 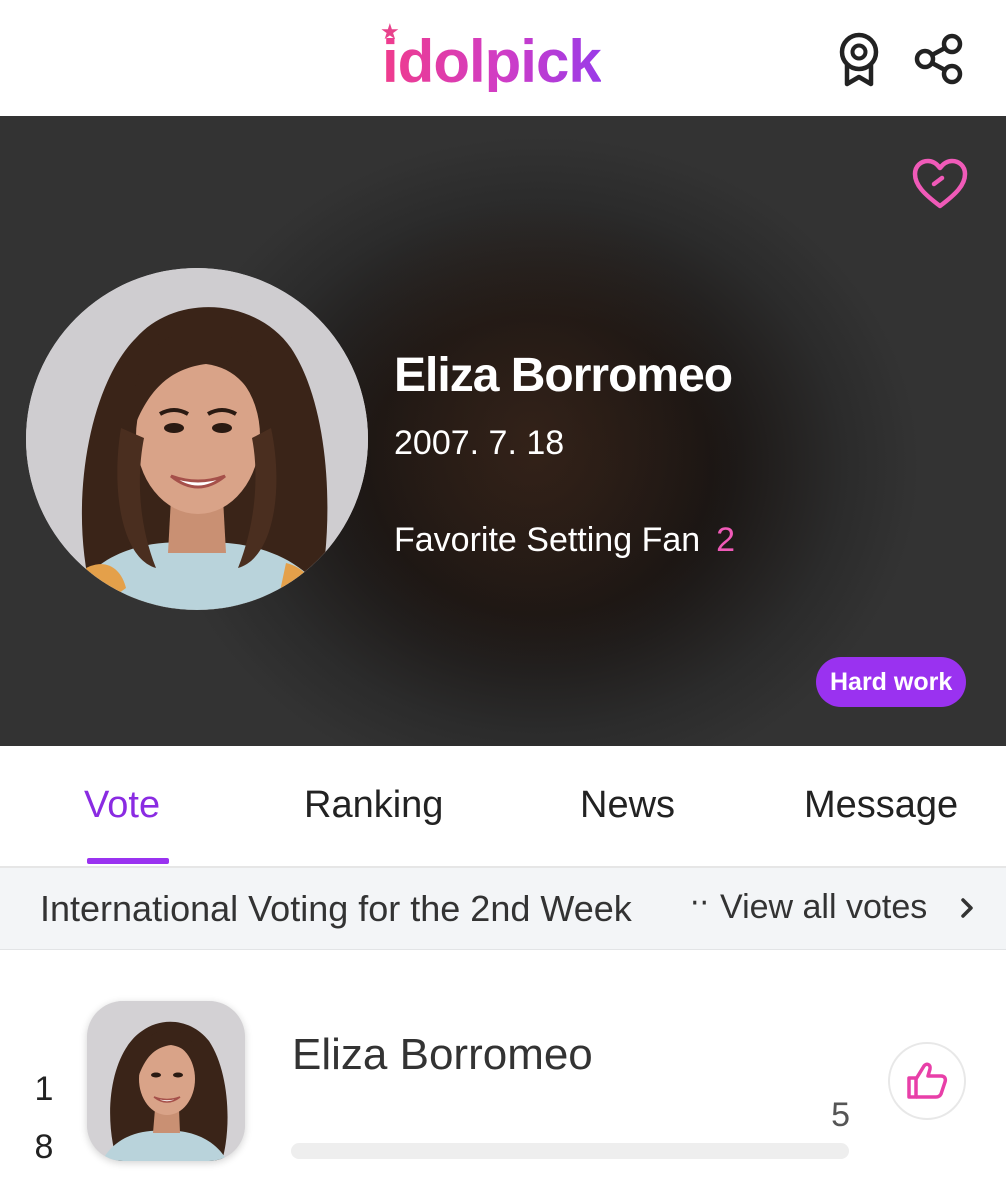 What do you see at coordinates (840, 1115) in the screenshot?
I see `vote-item-count: 5` at bounding box center [840, 1115].